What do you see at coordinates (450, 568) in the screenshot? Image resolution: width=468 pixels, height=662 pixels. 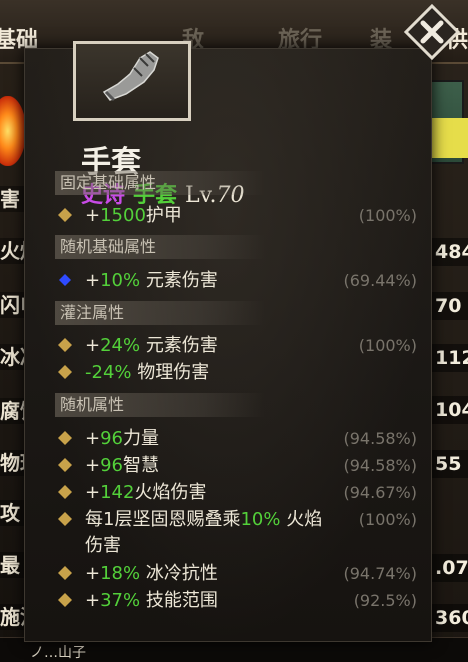 I see `stat-value-max: .07` at bounding box center [450, 568].